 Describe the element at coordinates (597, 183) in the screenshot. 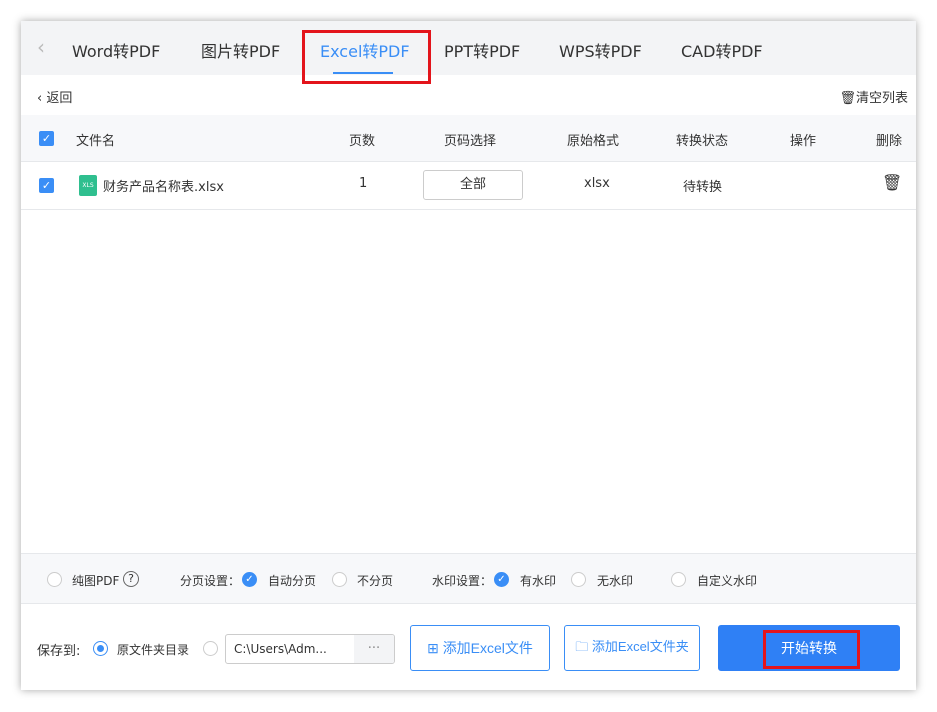

I see `file-format: xlsx` at that location.